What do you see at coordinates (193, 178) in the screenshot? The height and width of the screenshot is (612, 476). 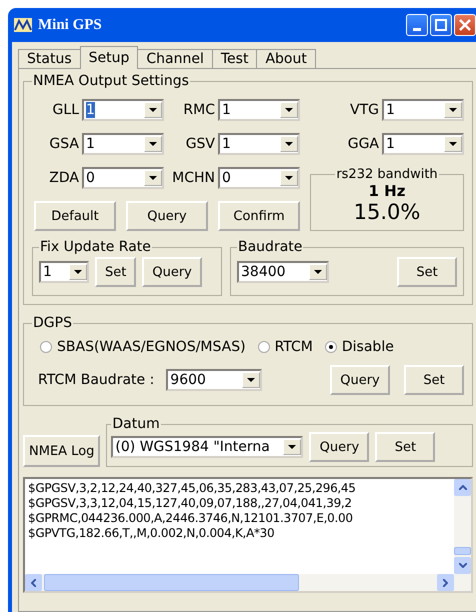 I see `field-label: MCHN` at bounding box center [193, 178].